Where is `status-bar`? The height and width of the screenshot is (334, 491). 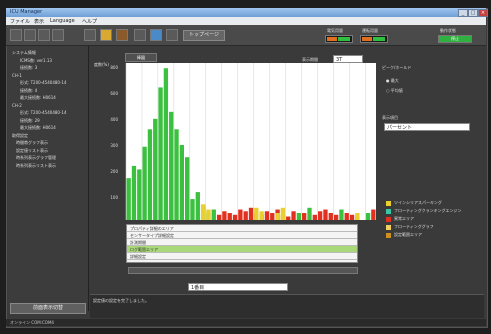 status-bar is located at coordinates (246, 322).